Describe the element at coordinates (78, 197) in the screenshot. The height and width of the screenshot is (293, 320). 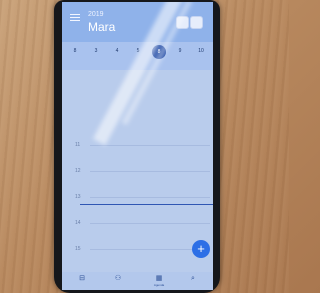
I see `hour-label: 13` at that location.